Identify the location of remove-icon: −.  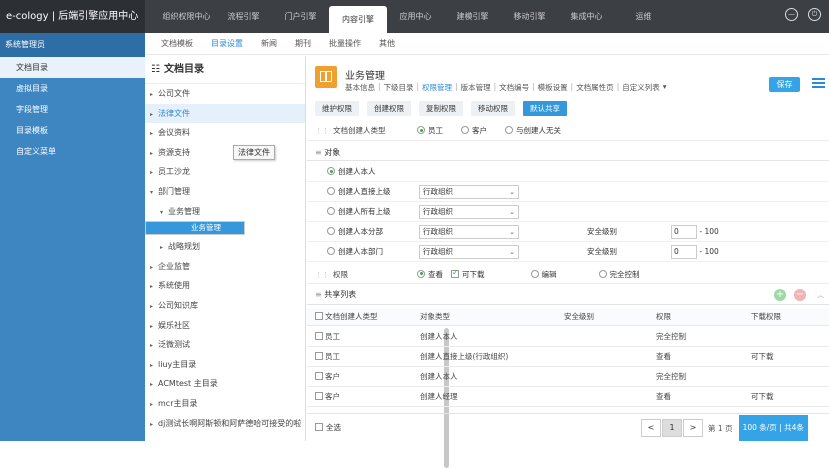
(800, 295).